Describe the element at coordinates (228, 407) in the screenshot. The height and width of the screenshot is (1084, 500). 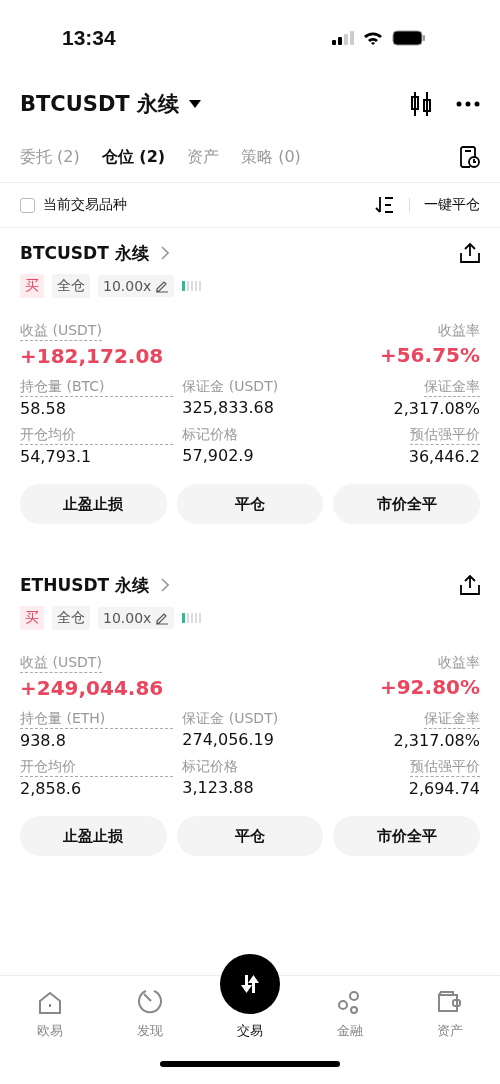
I see `field-value: 325,833.68` at that location.